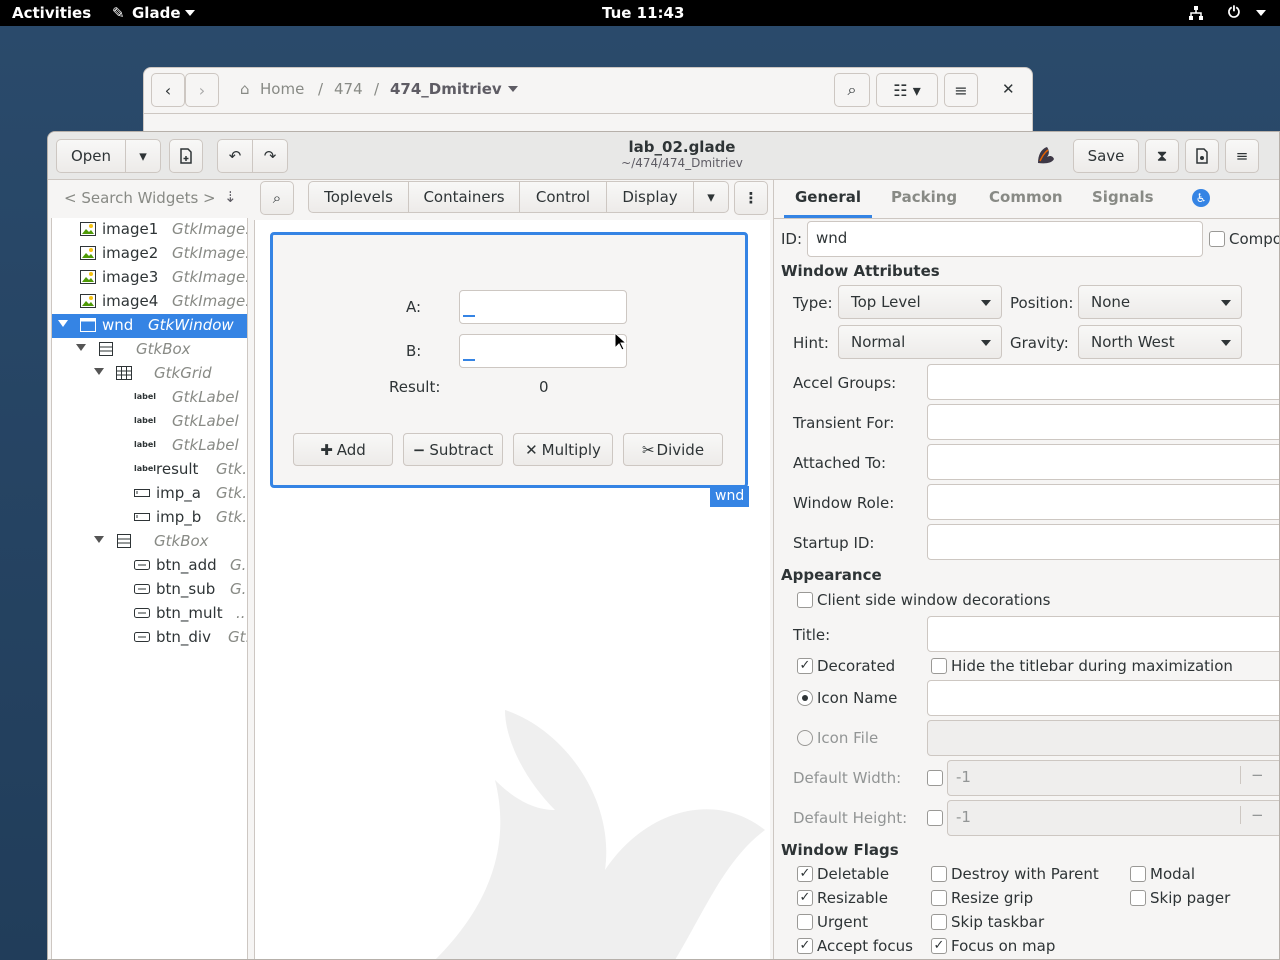 Image resolution: width=1280 pixels, height=960 pixels. Describe the element at coordinates (1103, 542) in the screenshot. I see `startup-id-input` at that location.